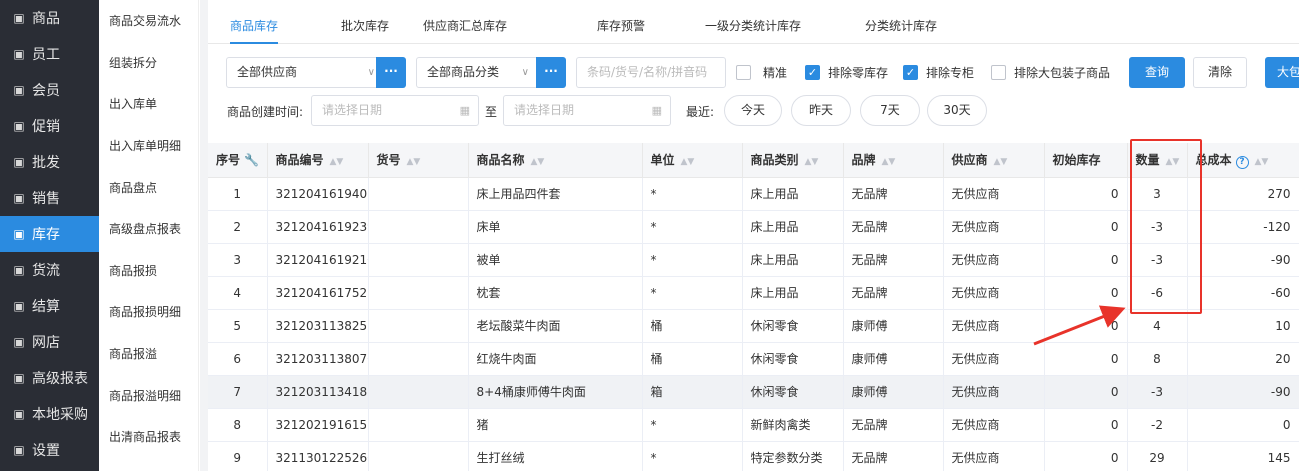 The height and width of the screenshot is (471, 1299). What do you see at coordinates (793, 194) in the screenshot?
I see `table-cell: 床上用品` at bounding box center [793, 194].